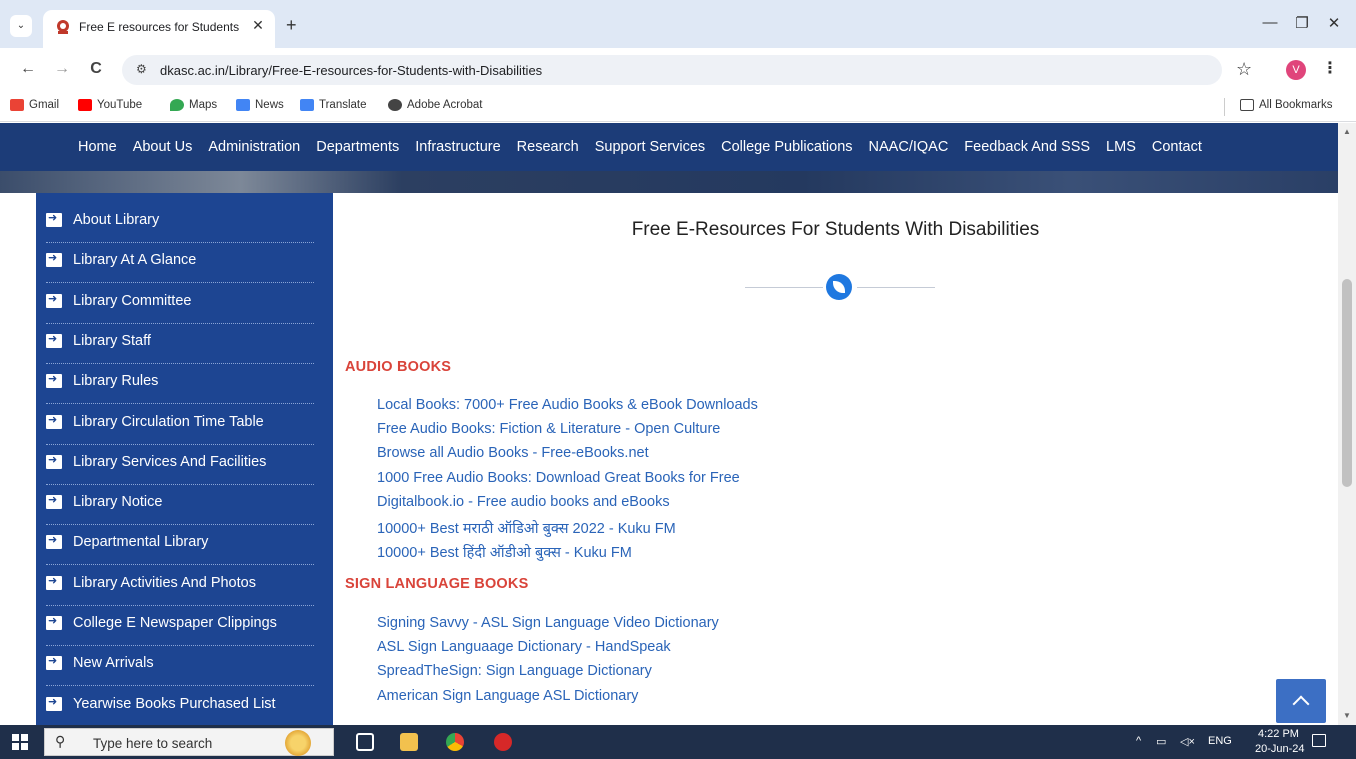 This screenshot has height=759, width=1356. Describe the element at coordinates (170, 461) in the screenshot. I see `sidebar-item-label: Library Services And Facilities` at that location.